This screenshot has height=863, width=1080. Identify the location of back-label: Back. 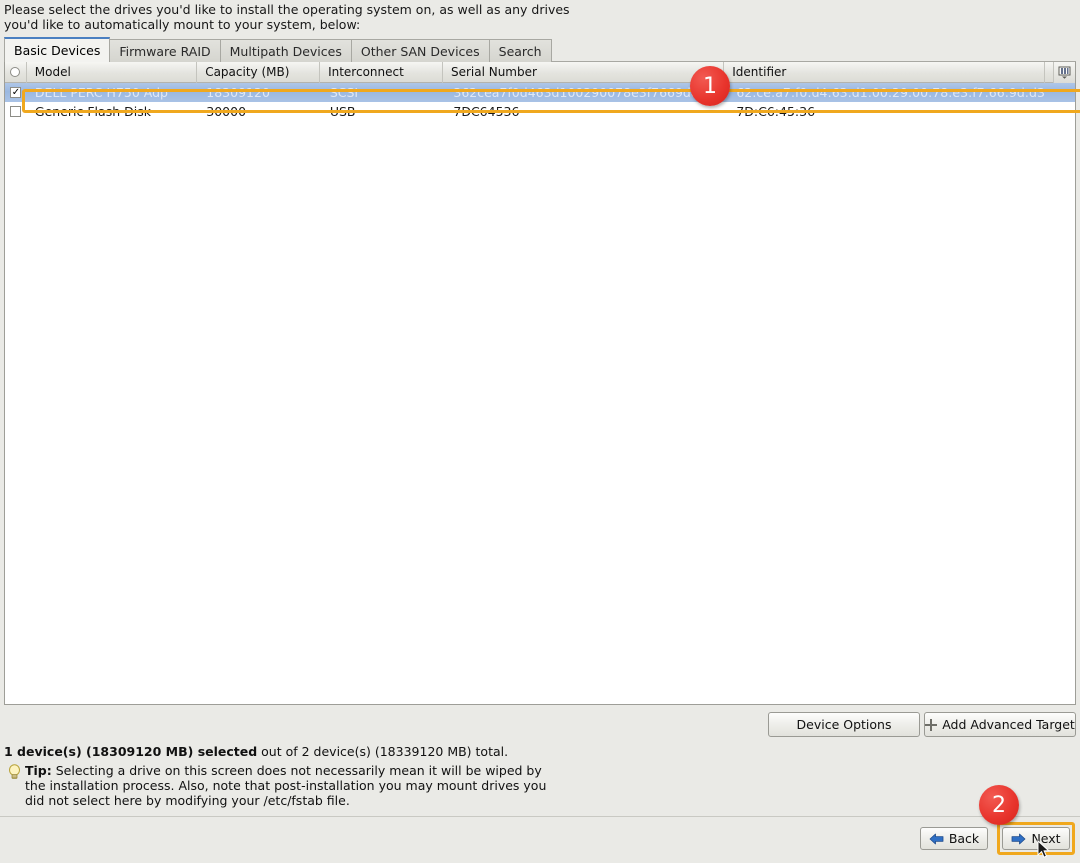
(964, 838).